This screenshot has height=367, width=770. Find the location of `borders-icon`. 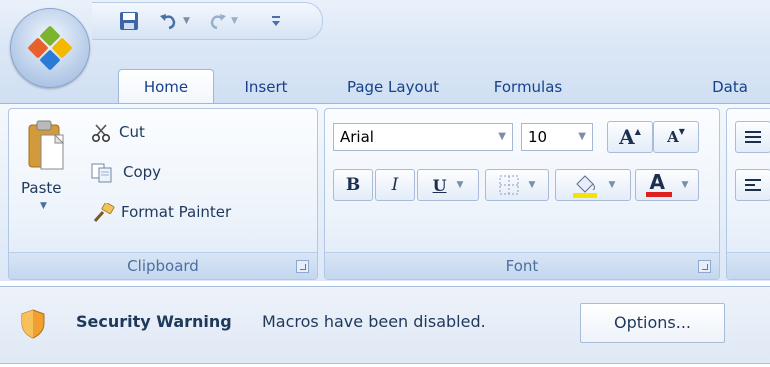

borders-icon is located at coordinates (509, 185).